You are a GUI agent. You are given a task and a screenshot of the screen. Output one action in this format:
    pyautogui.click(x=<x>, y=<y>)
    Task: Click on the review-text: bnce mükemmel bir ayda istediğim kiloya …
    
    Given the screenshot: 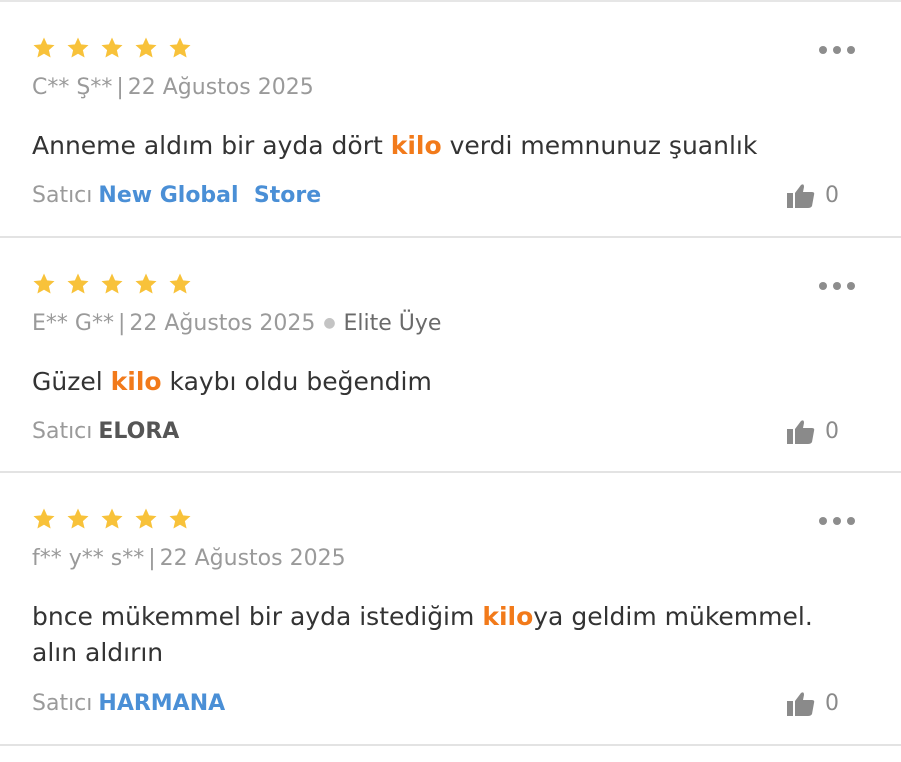 What is the action you would take?
    pyautogui.click(x=447, y=635)
    